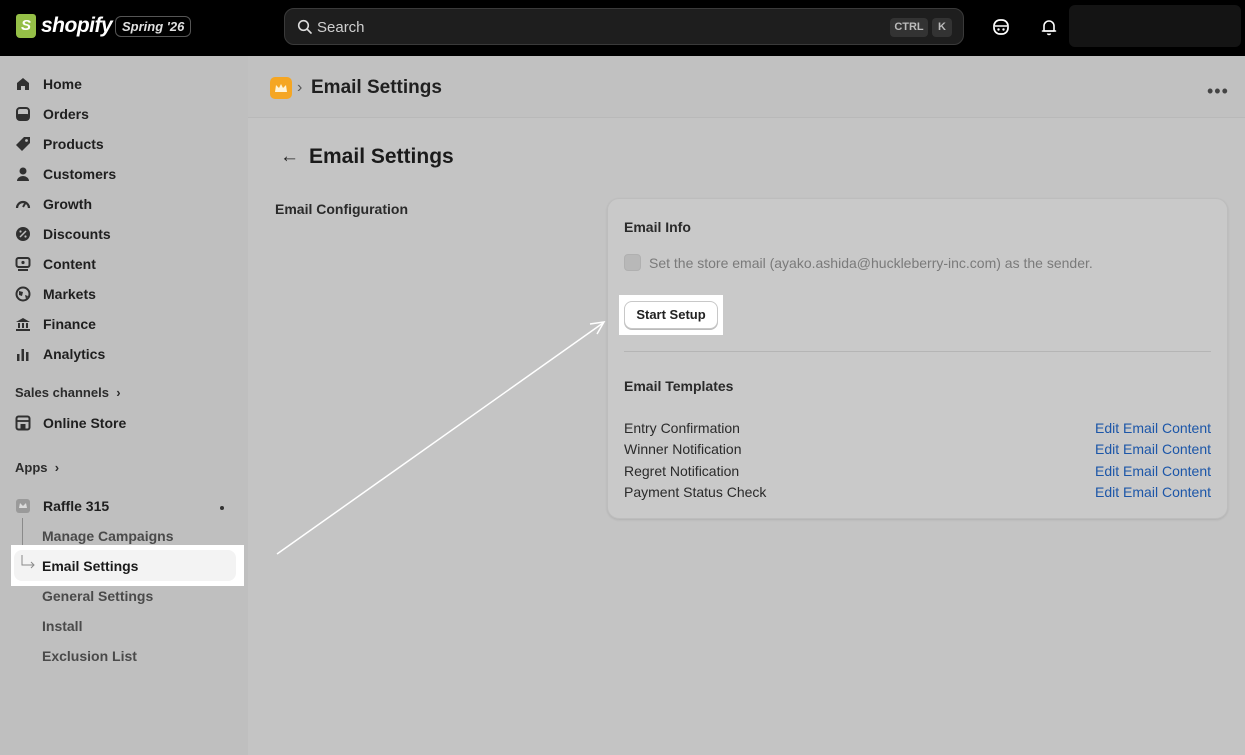 This screenshot has width=1245, height=755. I want to click on sidebar-subitem-install: Install, so click(62, 626).